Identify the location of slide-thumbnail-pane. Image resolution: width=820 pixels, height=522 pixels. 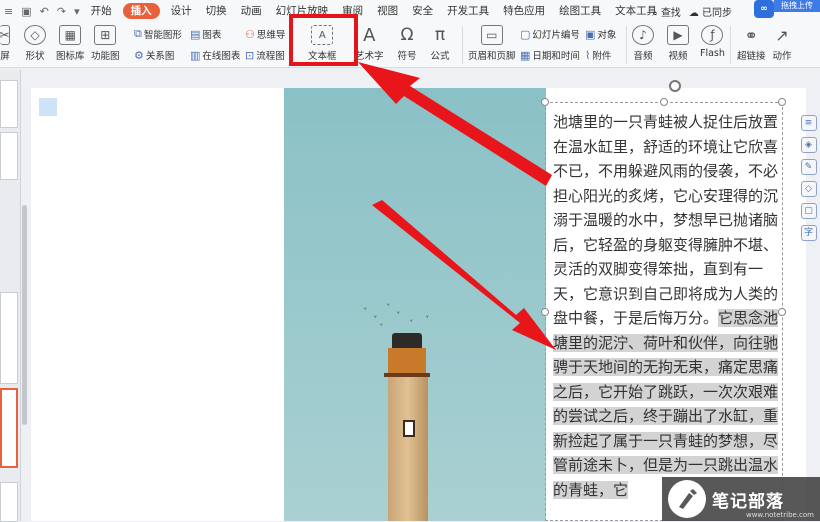
(10, 296).